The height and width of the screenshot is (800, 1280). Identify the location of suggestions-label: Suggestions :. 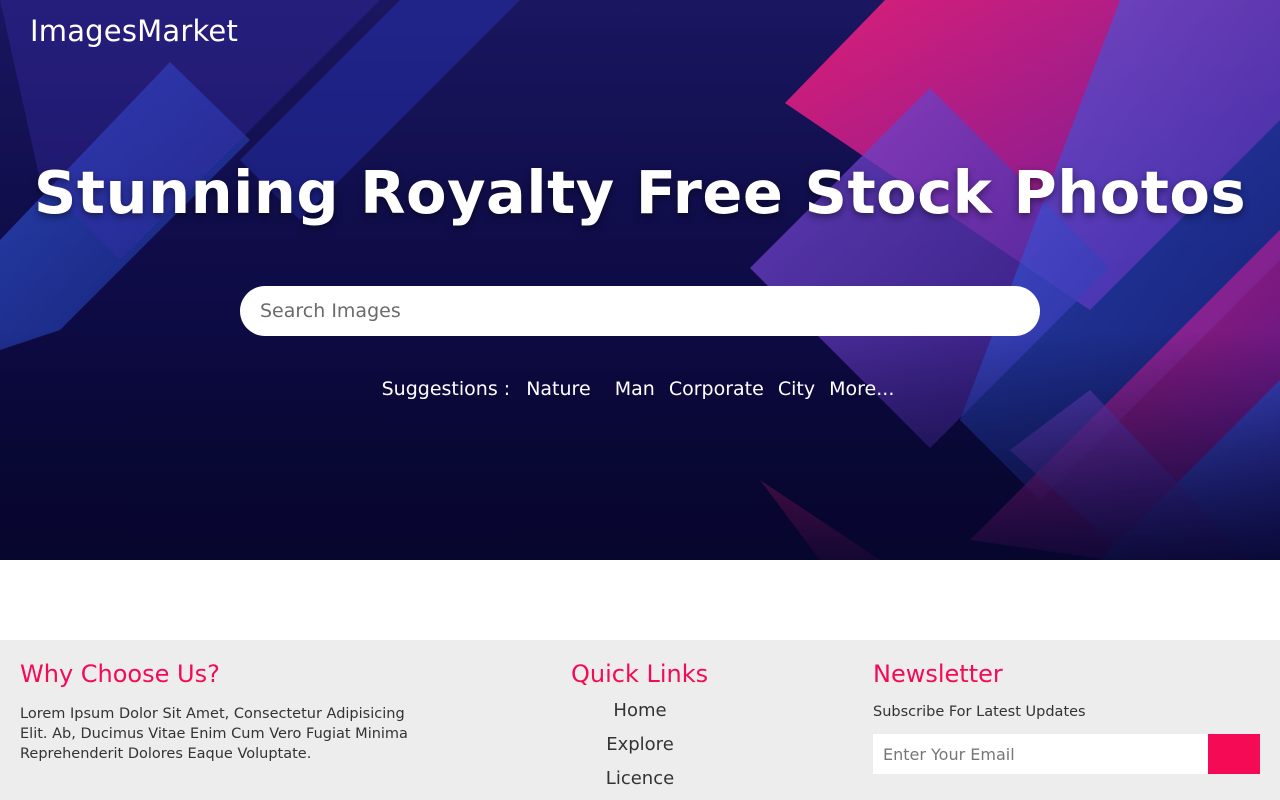
(446, 389).